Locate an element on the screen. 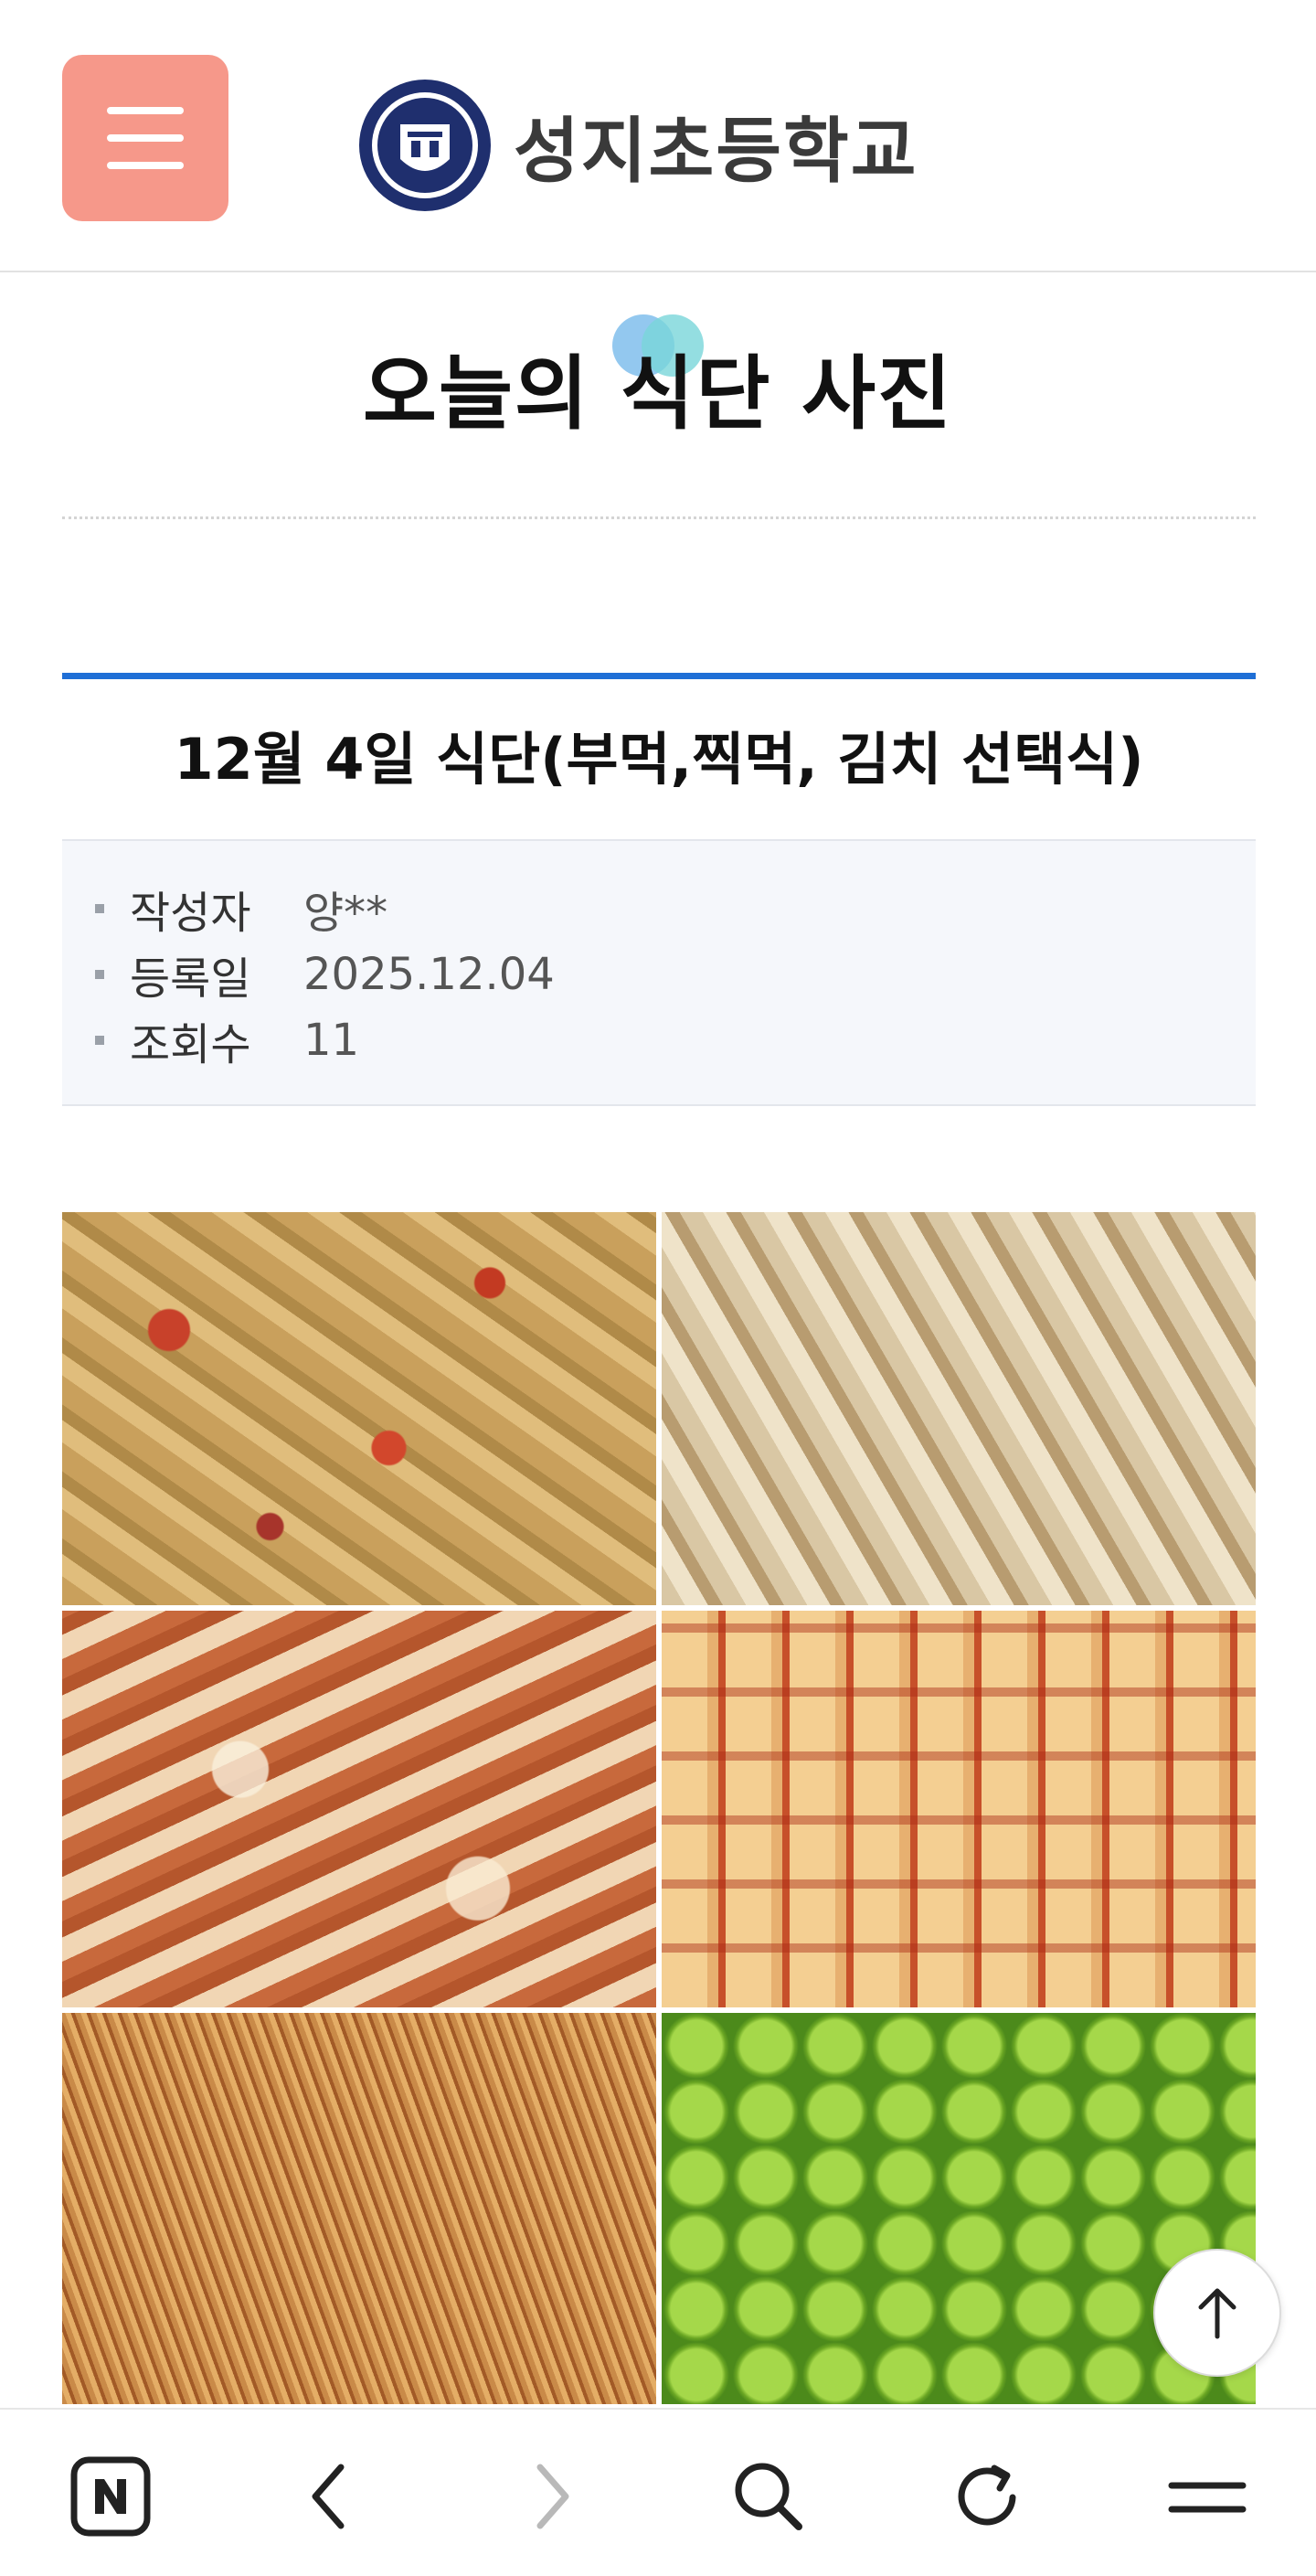  browser-menu-button is located at coordinates (1207, 2496).